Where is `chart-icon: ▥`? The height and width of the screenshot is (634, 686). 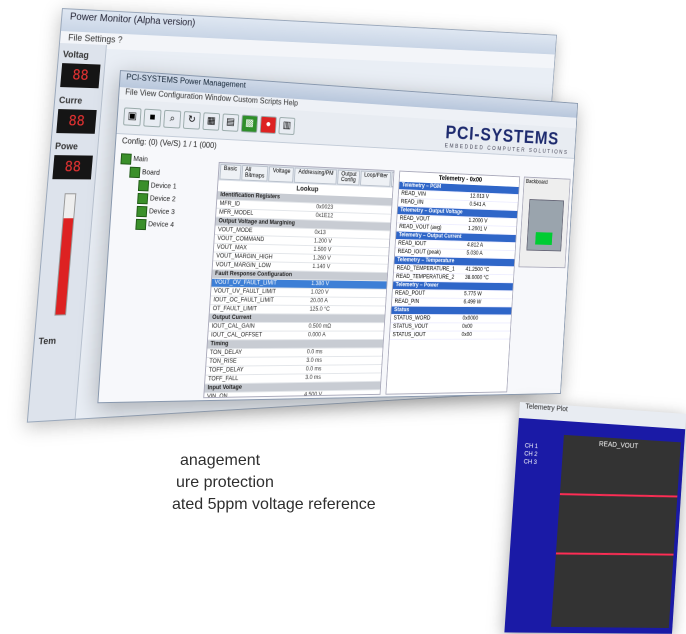 chart-icon: ▥ is located at coordinates (287, 126).